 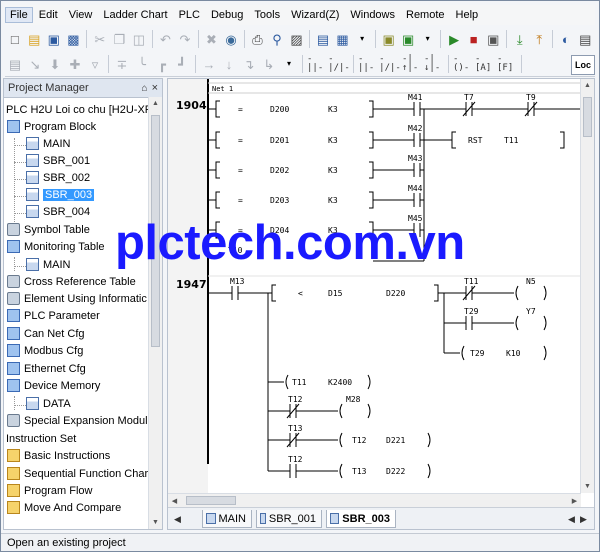 What do you see at coordinates (231, 39) in the screenshot?
I see `find-icon: ◉` at bounding box center [231, 39].